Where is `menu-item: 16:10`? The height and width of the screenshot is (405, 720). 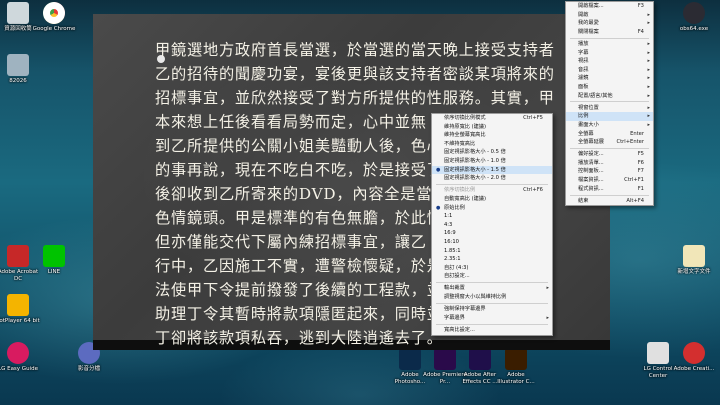
menu-item: 16:10 is located at coordinates (492, 242).